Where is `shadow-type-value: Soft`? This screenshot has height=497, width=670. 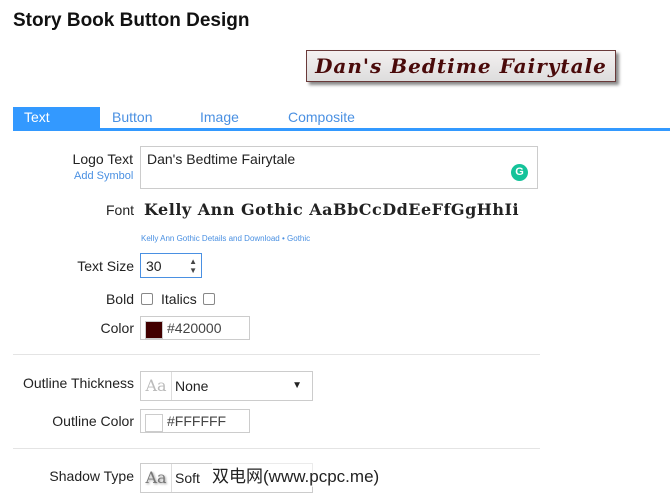 shadow-type-value: Soft is located at coordinates (187, 478).